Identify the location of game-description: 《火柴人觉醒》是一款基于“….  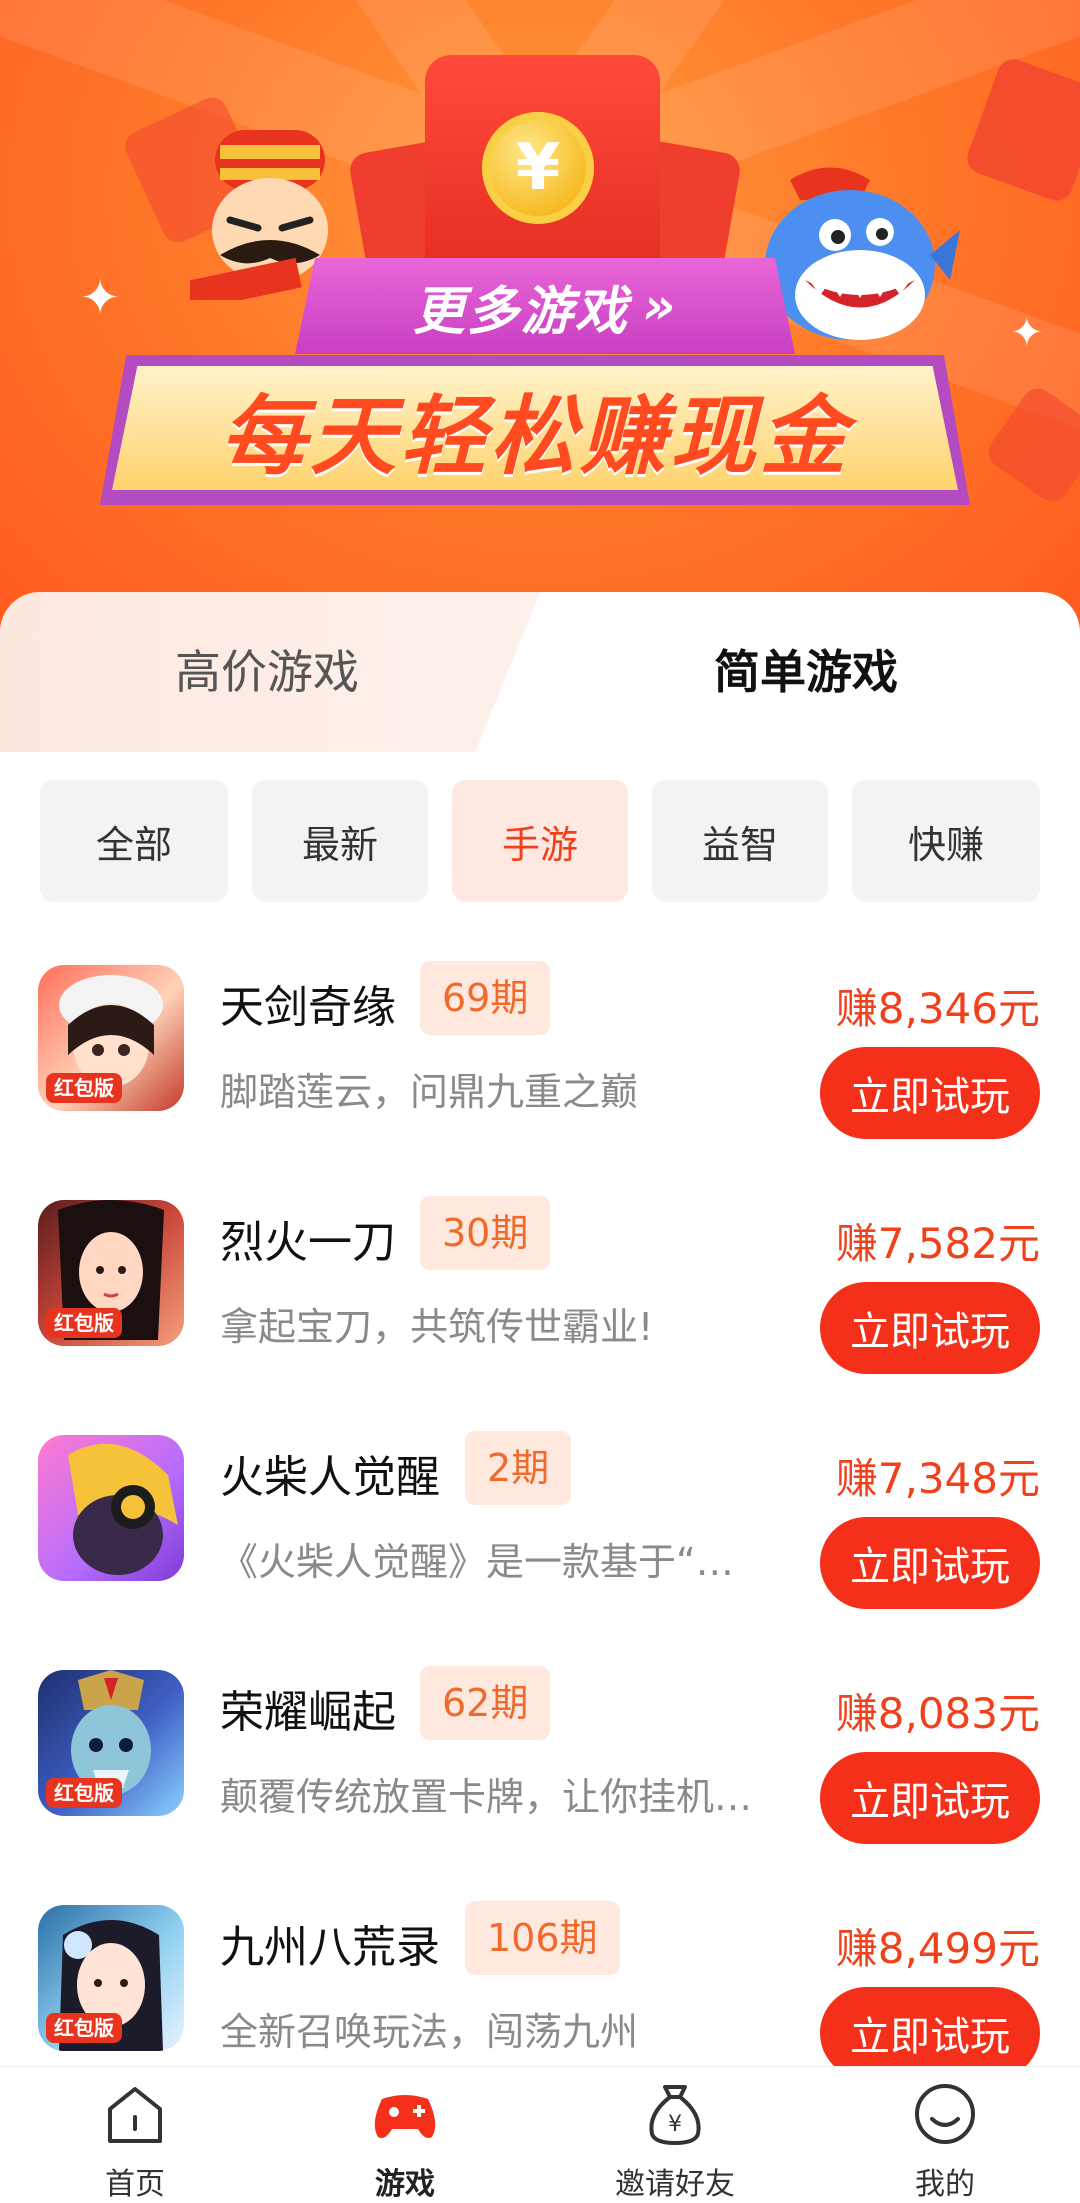
(477, 1562).